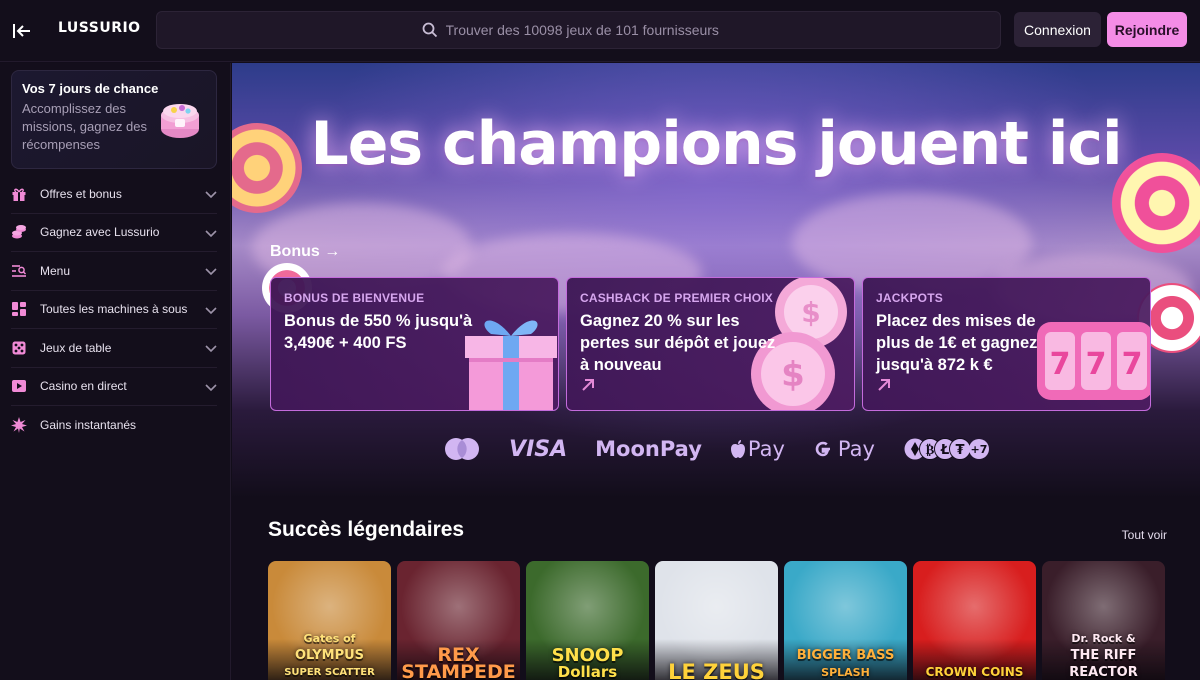  What do you see at coordinates (677, 298) in the screenshot?
I see `card-tag: CASHBACK DE PREMIER CHOIX` at bounding box center [677, 298].